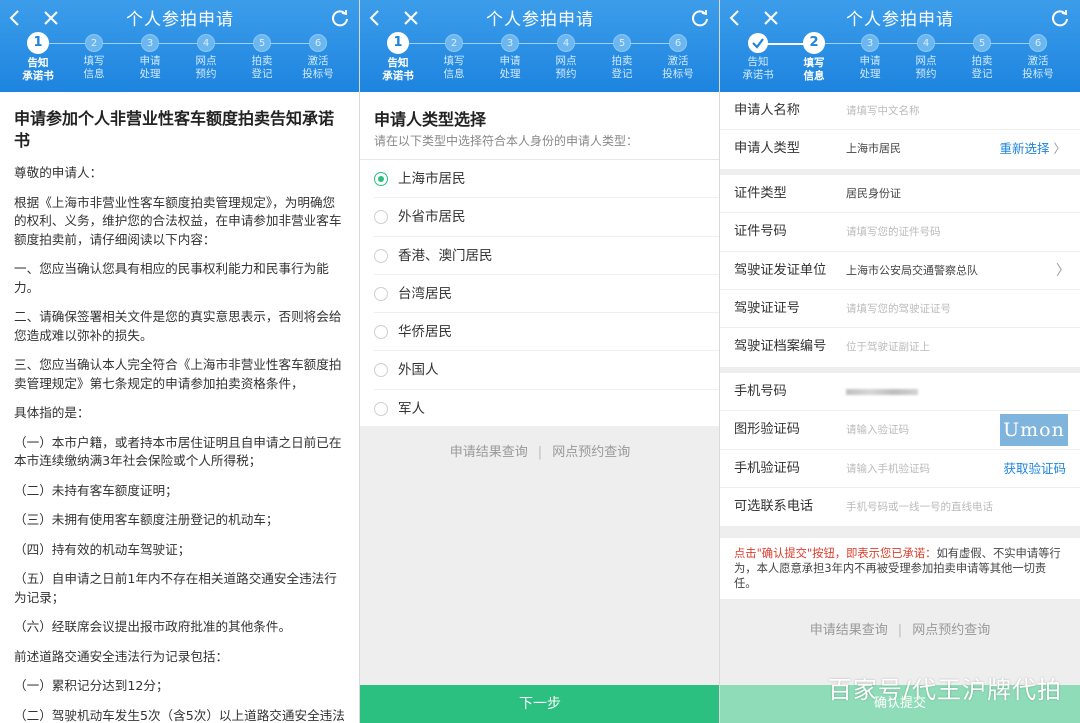 The height and width of the screenshot is (723, 1080). Describe the element at coordinates (877, 430) in the screenshot. I see `captcha-input: 请输入验证码` at that location.